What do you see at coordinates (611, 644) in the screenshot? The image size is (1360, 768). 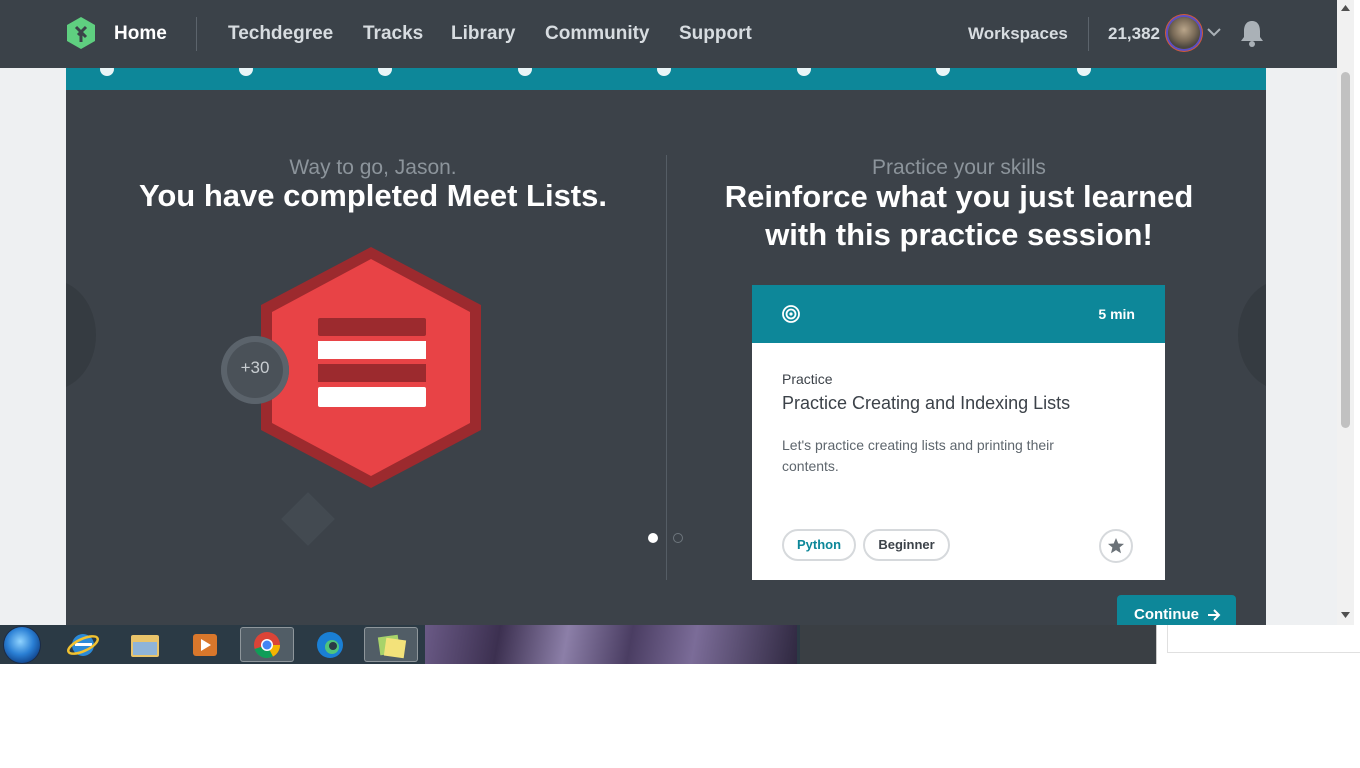 I see `taskbar-wallpaper` at bounding box center [611, 644].